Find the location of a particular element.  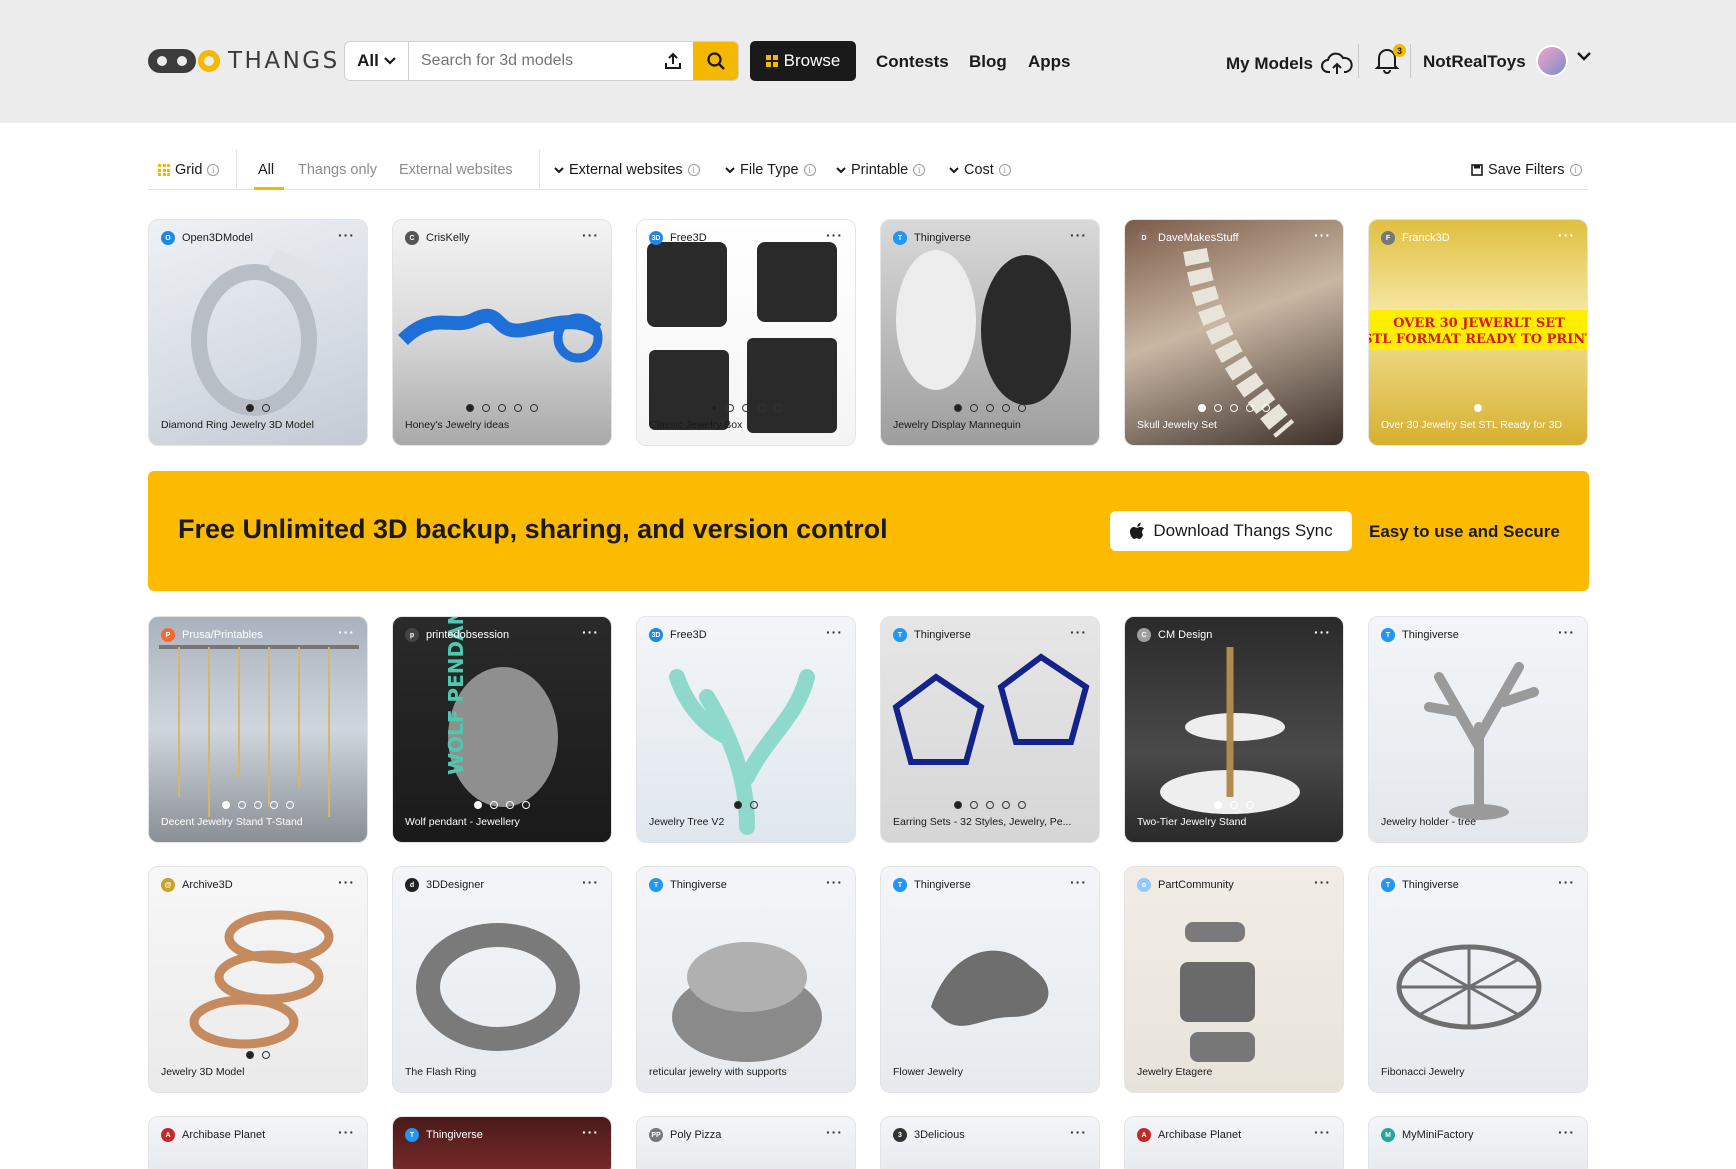

model-card: T Thingiverse ··· is located at coordinates (502, 1142).